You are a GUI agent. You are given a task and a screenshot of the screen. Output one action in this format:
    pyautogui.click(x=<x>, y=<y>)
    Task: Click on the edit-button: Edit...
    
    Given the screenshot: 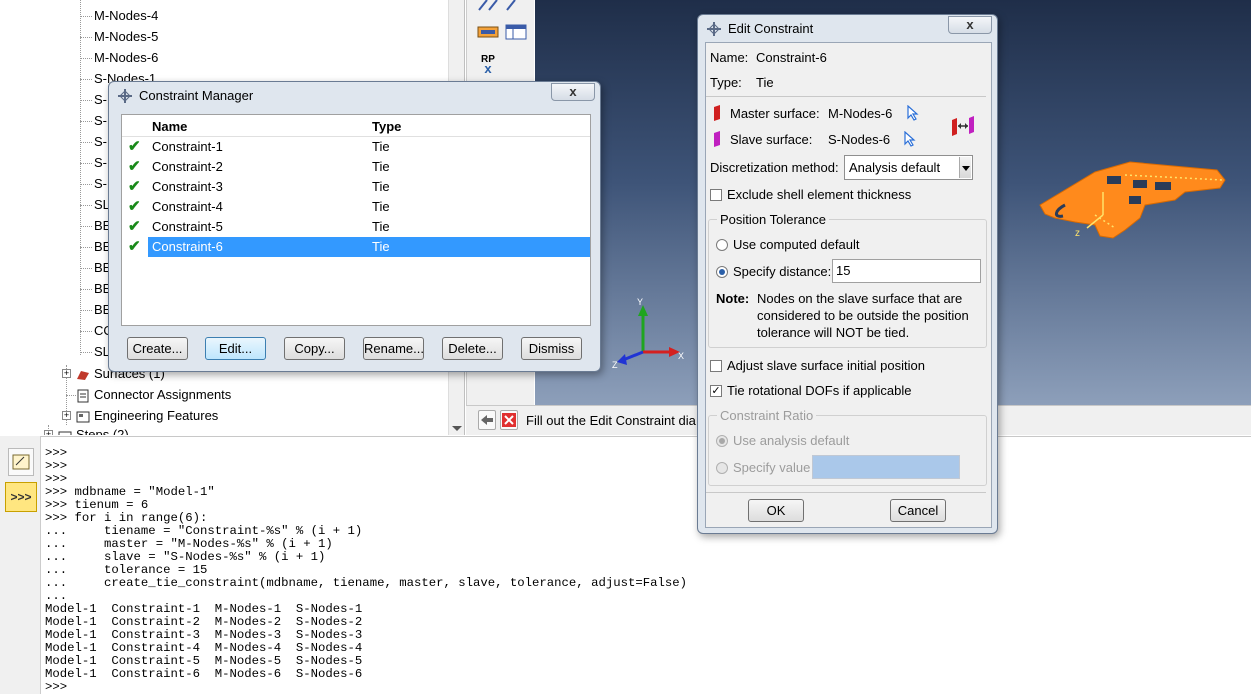 What is the action you would take?
    pyautogui.click(x=235, y=348)
    